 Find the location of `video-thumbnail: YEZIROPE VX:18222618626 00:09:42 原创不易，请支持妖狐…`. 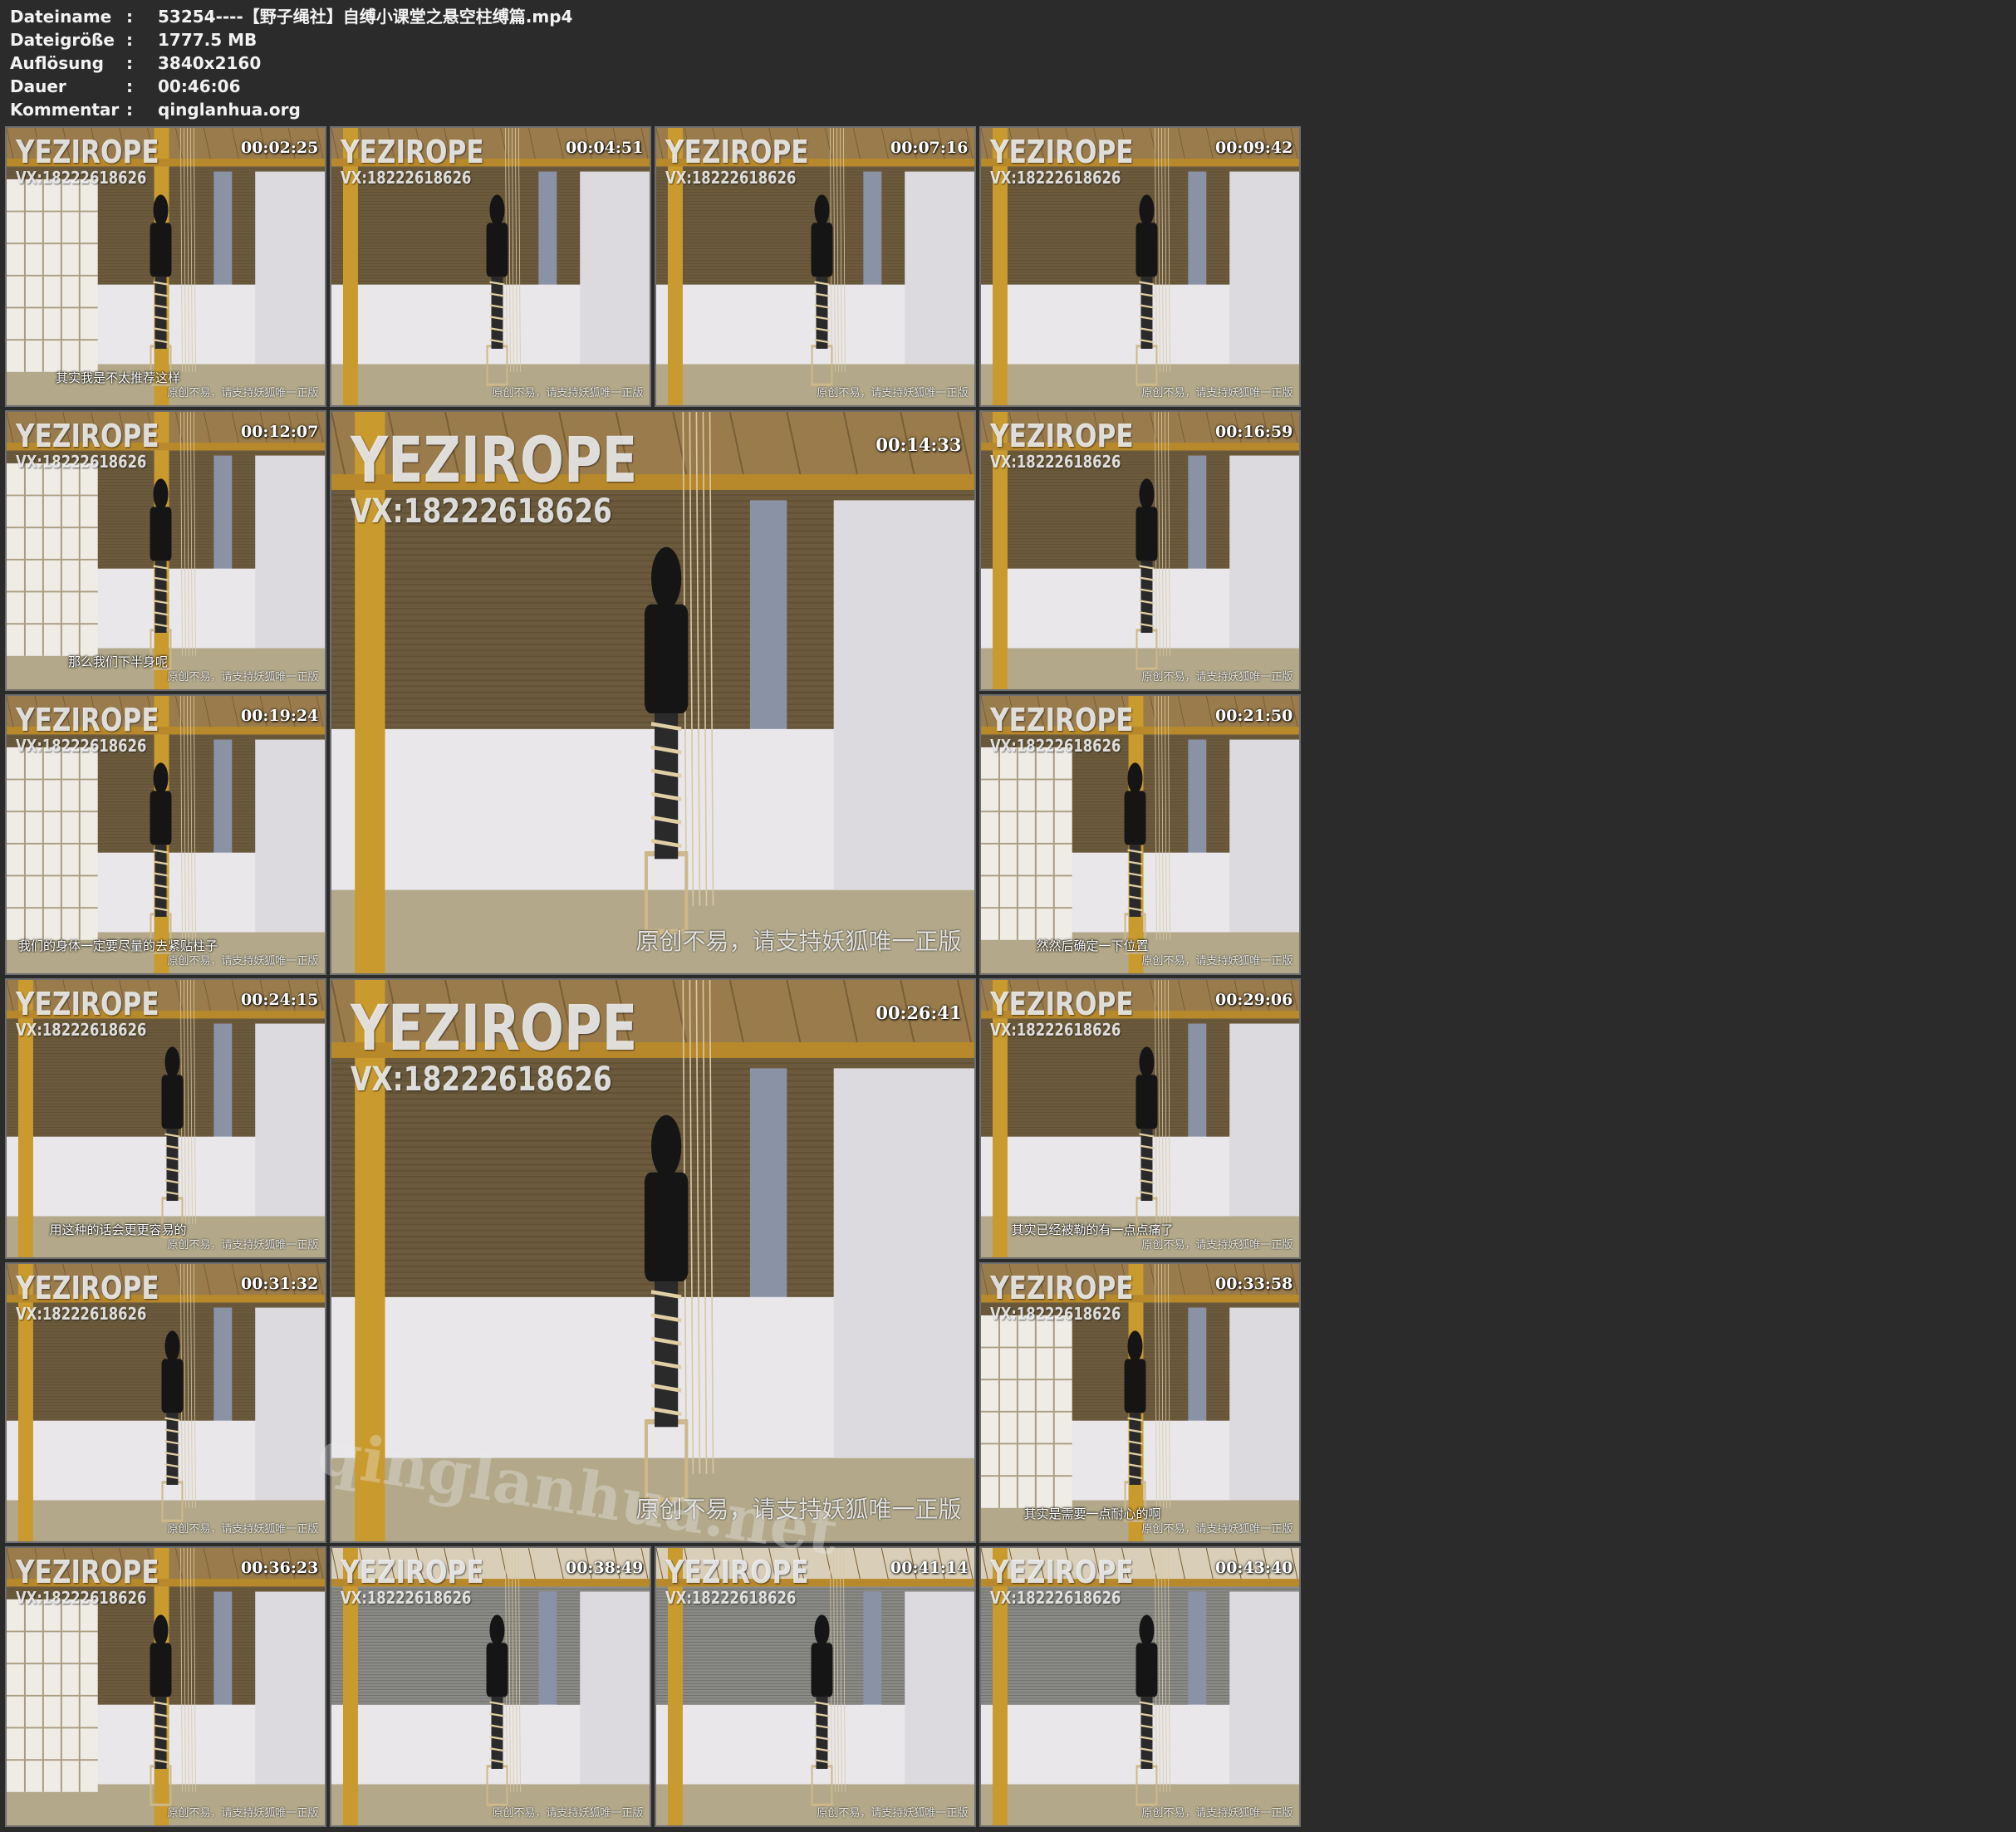

video-thumbnail: YEZIROPE VX:18222618626 00:09:42 原创不易，请支持妖狐… is located at coordinates (1140, 266).